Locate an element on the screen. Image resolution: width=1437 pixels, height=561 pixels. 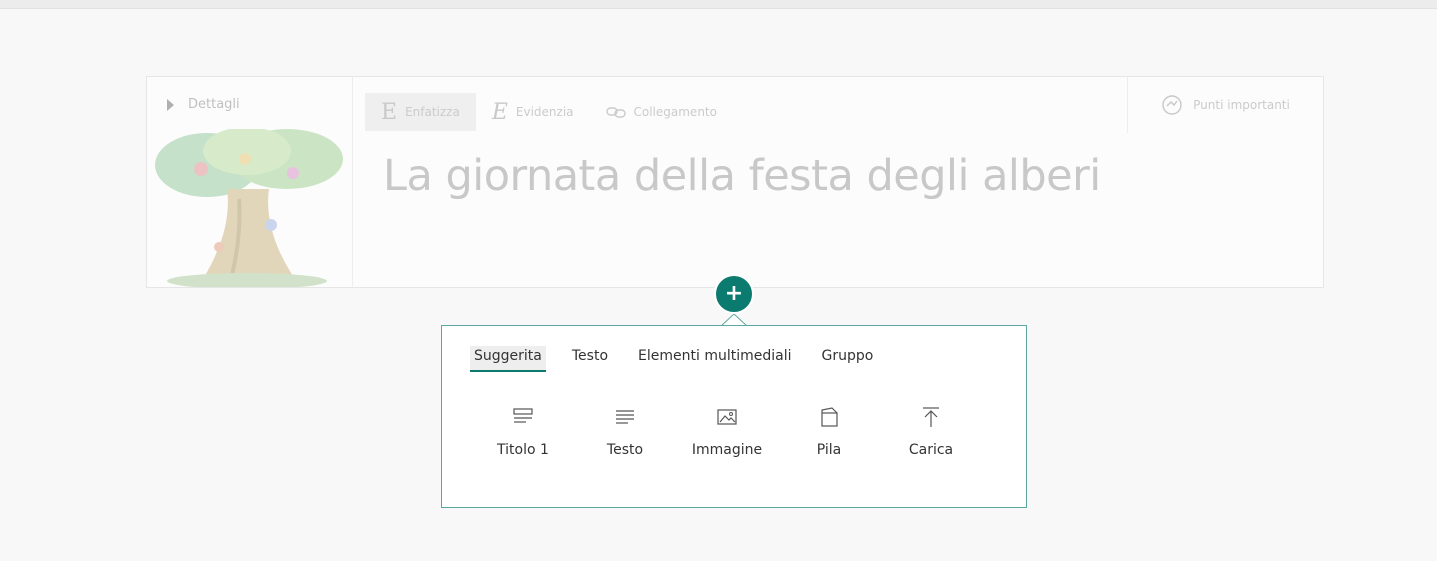
link-icon is located at coordinates (615, 112).